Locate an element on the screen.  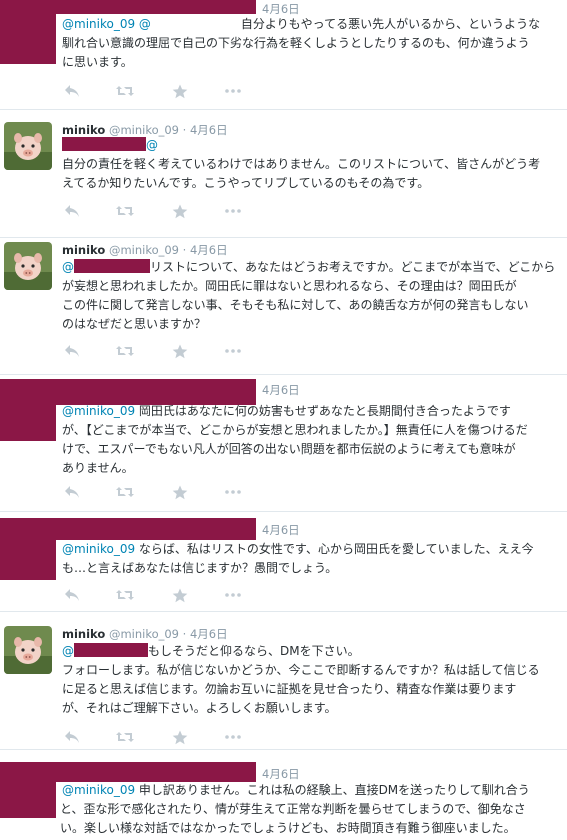
tweet-text-line: に思います。 is located at coordinates (97, 62).